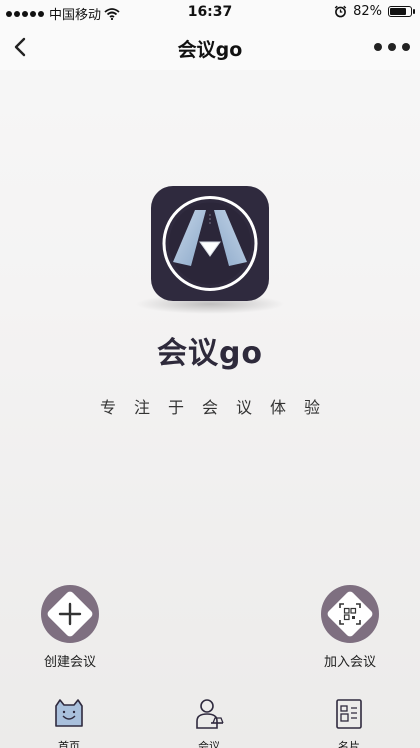 The height and width of the screenshot is (748, 420). Describe the element at coordinates (392, 47) in the screenshot. I see `more-dots-icon` at that location.